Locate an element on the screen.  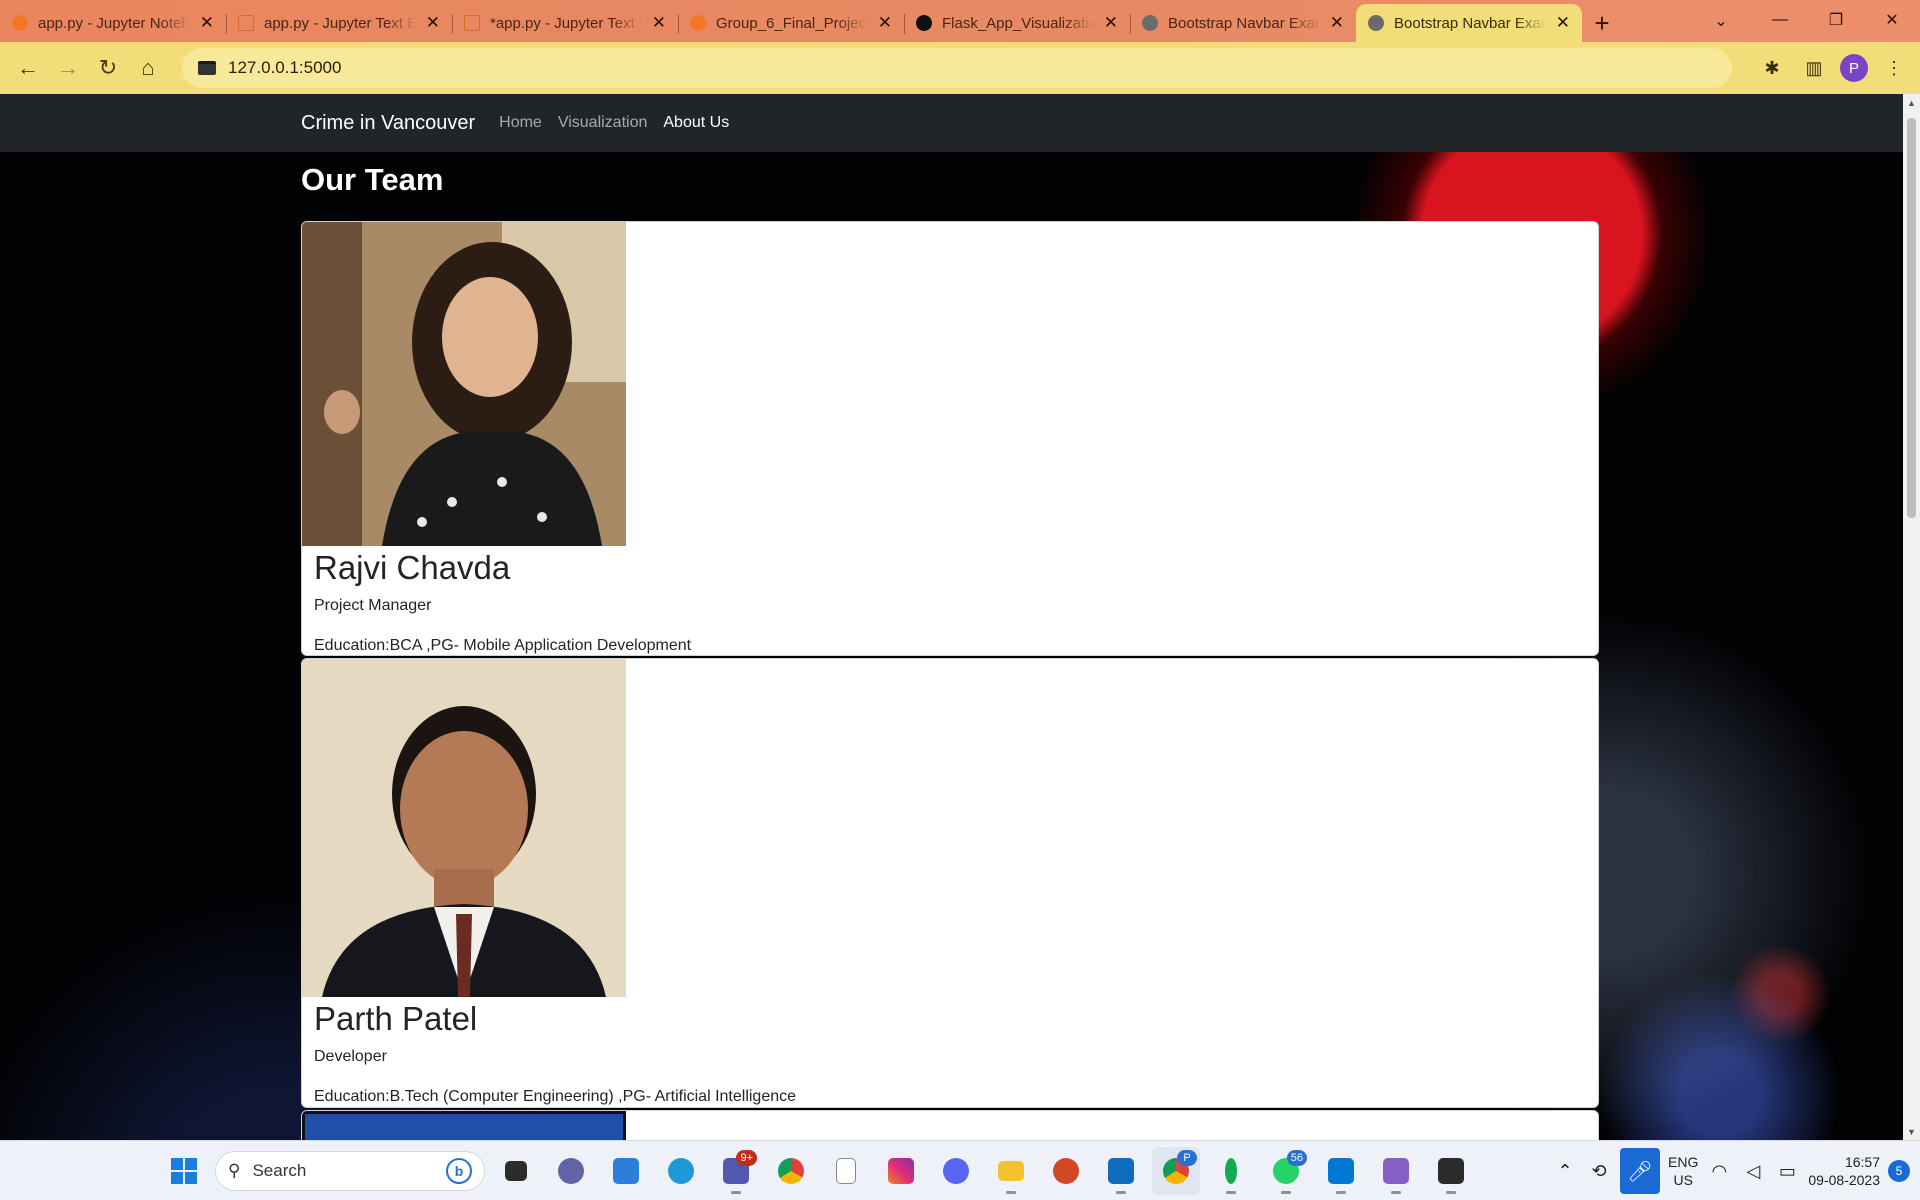
tab-title: Bootstrap Navbar Example is located at coordinates (1470, 23).